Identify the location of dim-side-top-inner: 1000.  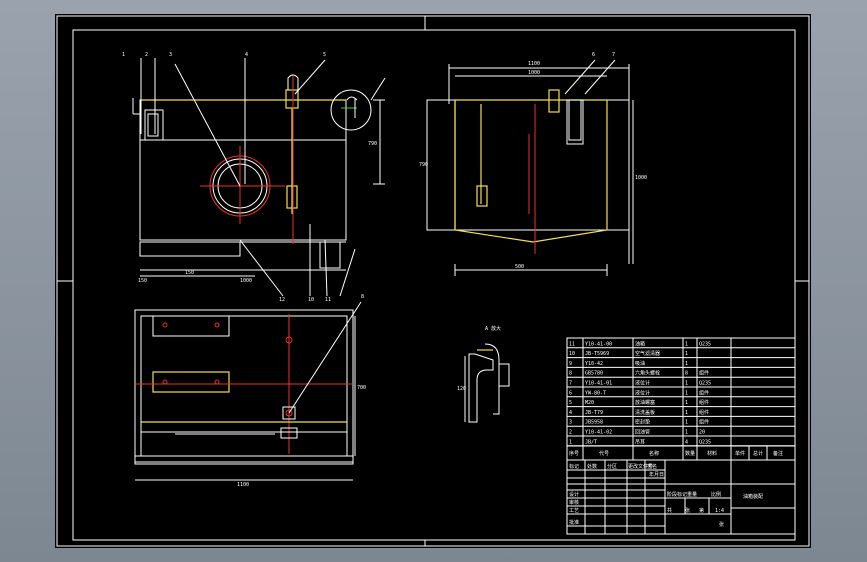
(534, 73).